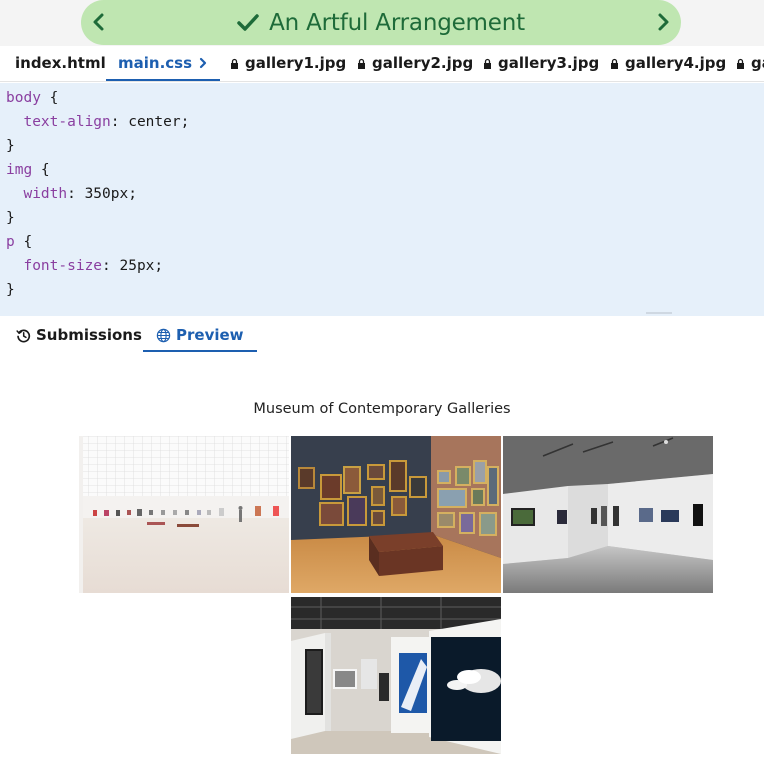 The height and width of the screenshot is (762, 764). What do you see at coordinates (89, 335) in the screenshot?
I see `tab-label: Submissions` at bounding box center [89, 335].